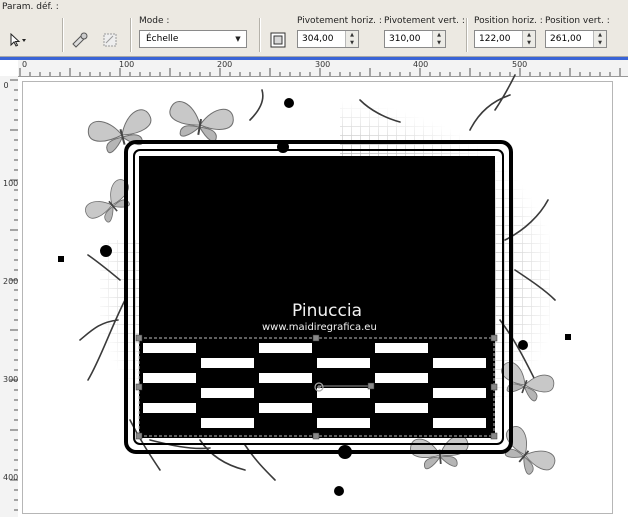 This screenshot has width=628, height=517. What do you see at coordinates (319, 327) in the screenshot?
I see `watermark-url: www.maidiregrafica.eu` at bounding box center [319, 327].